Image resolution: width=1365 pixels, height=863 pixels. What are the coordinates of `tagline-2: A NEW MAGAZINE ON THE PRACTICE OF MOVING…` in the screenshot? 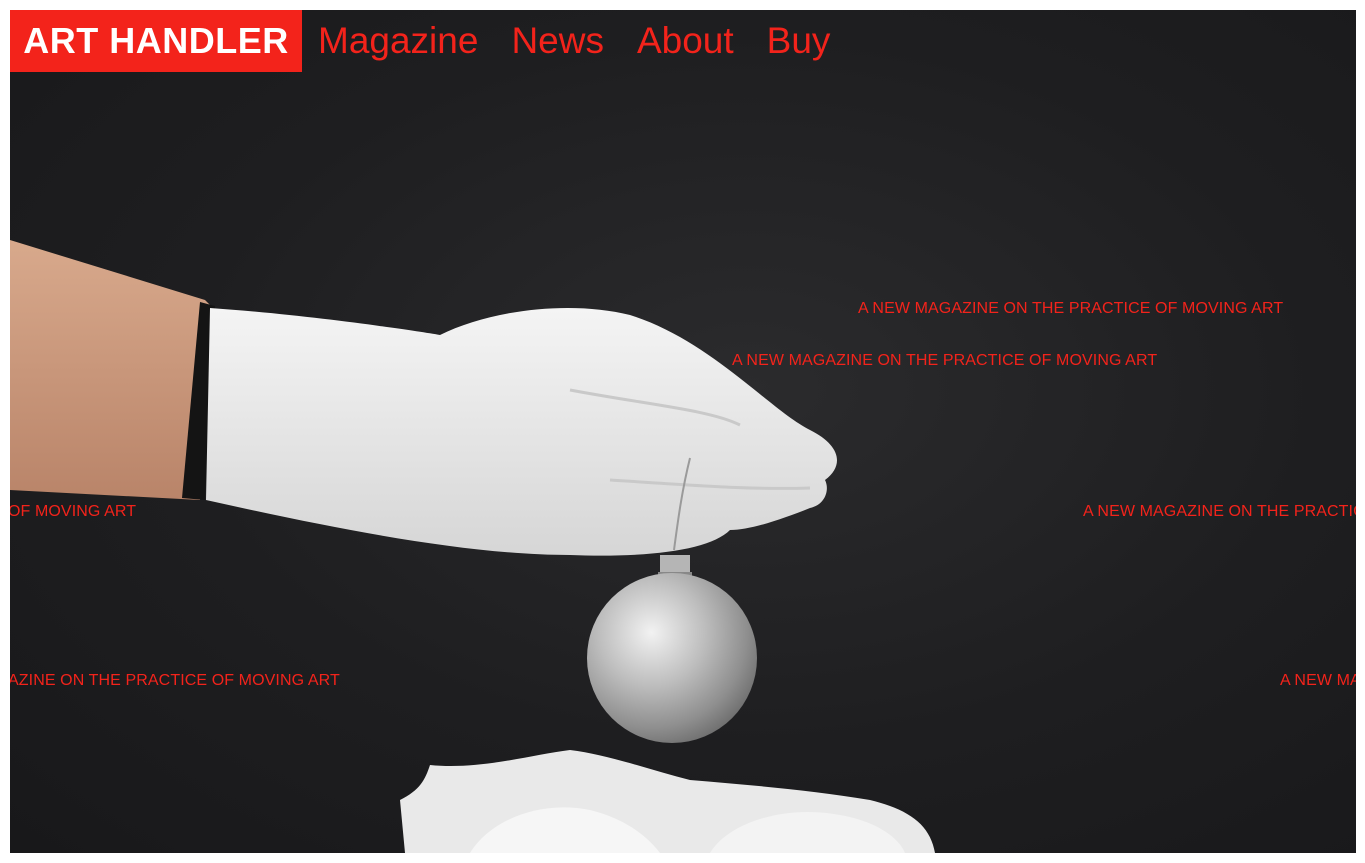 It's located at (945, 360).